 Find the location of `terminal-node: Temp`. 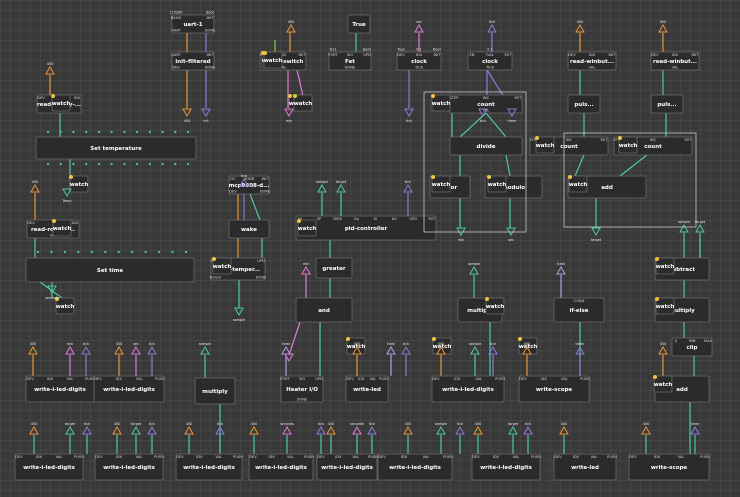

terminal-node: Temp is located at coordinates (66, 195).